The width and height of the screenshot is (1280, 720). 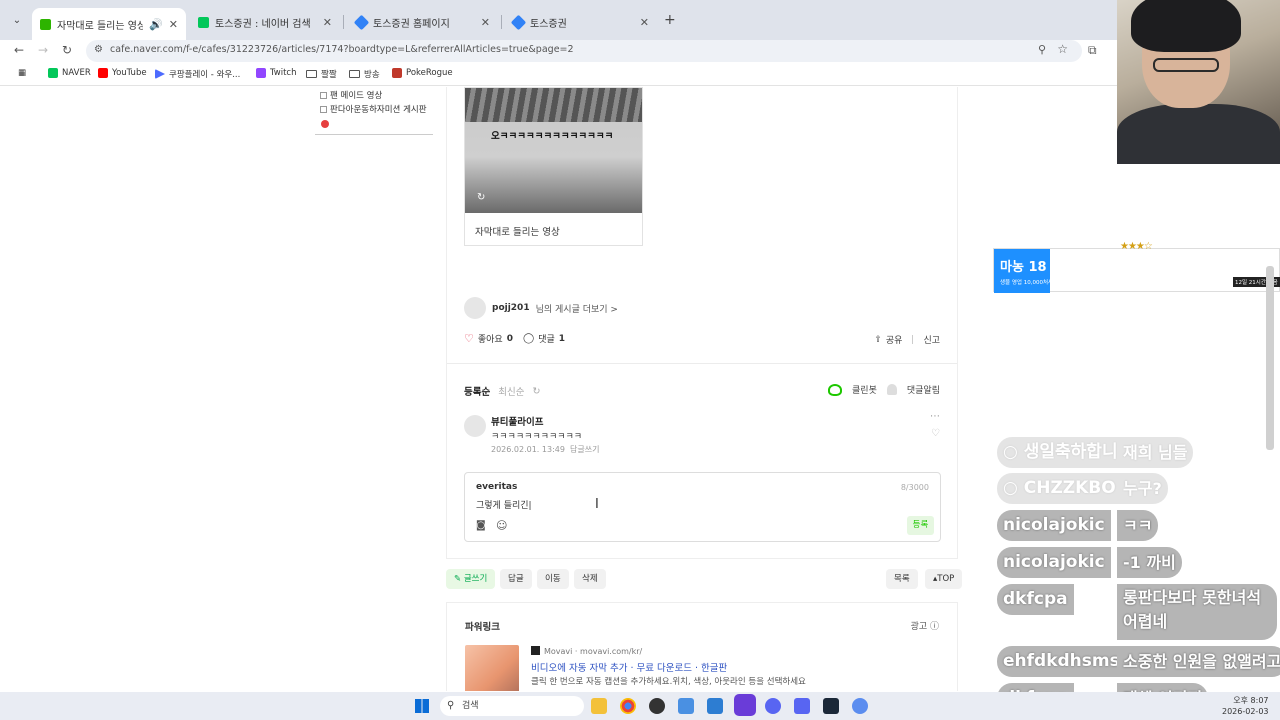 I want to click on top-button: ▴TOP, so click(x=944, y=579).